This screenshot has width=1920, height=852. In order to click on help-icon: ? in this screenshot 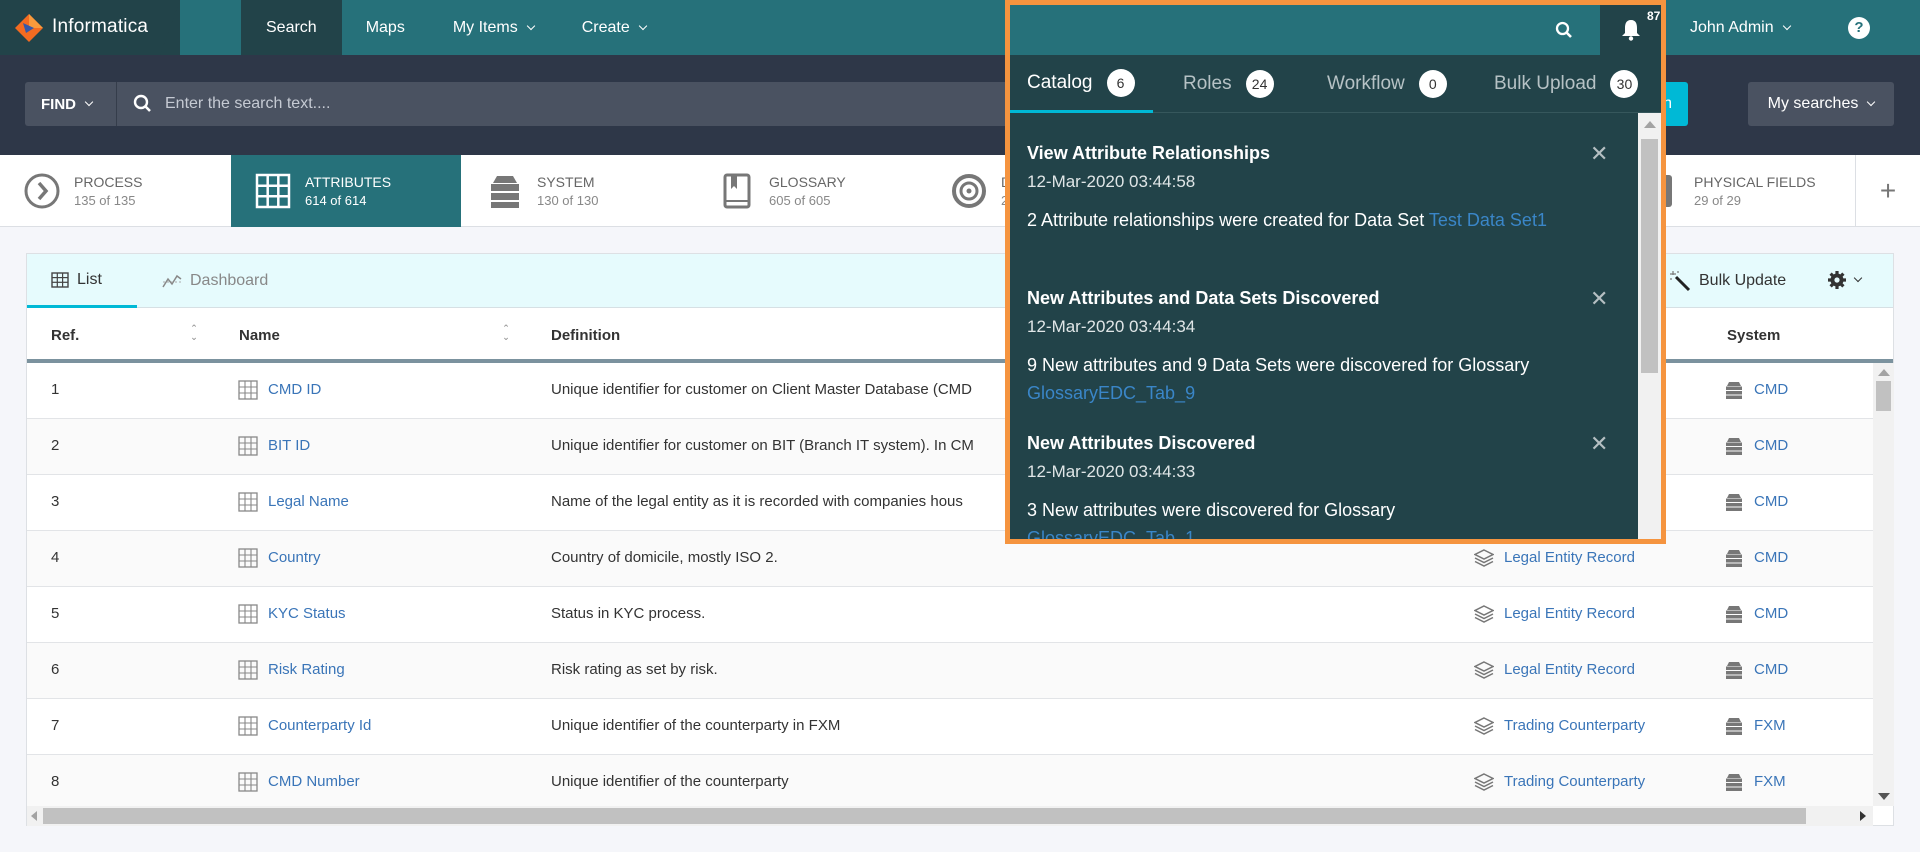, I will do `click(1859, 28)`.